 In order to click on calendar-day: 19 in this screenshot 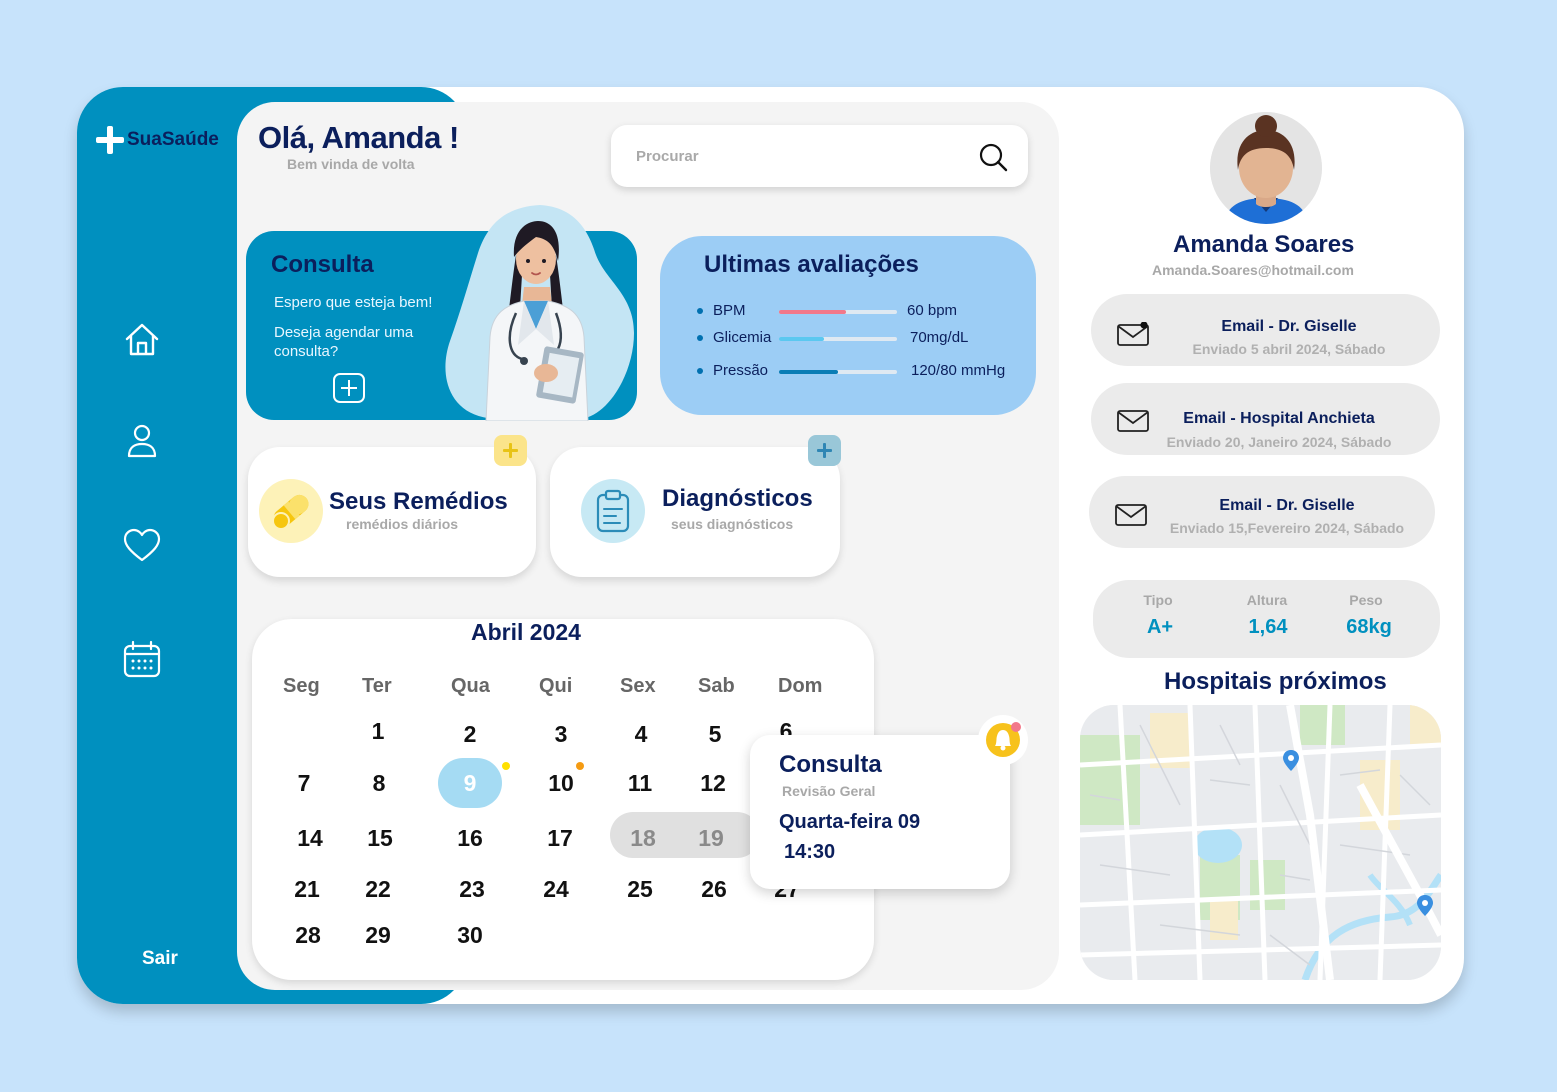, I will do `click(711, 838)`.